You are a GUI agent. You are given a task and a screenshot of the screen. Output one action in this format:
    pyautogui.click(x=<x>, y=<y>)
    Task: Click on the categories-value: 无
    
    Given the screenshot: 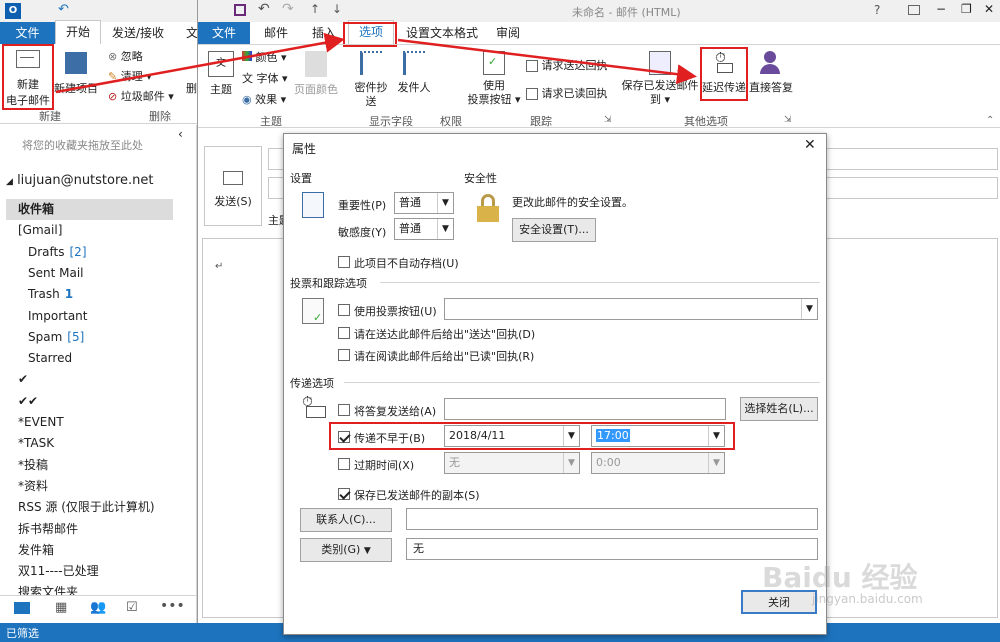 What is the action you would take?
    pyautogui.click(x=418, y=548)
    